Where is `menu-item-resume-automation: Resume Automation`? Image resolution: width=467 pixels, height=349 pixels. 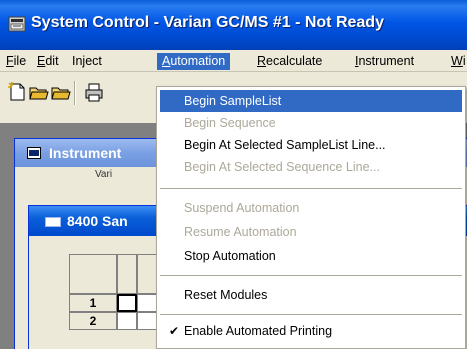
menu-item-resume-automation: Resume Automation is located at coordinates (311, 232).